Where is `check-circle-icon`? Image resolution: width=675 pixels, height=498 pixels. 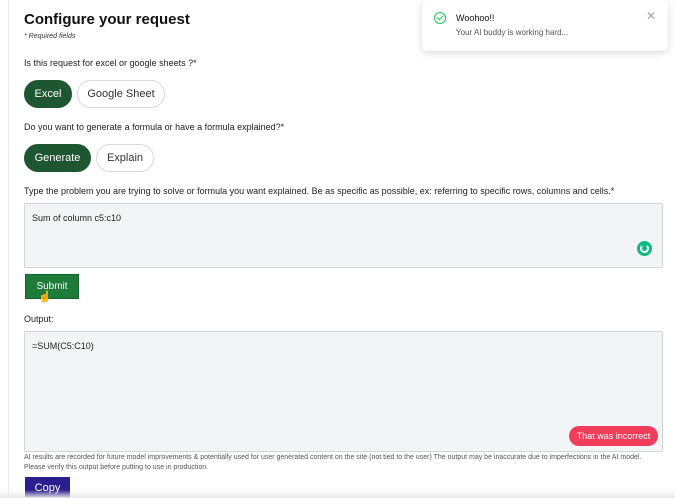
check-circle-icon is located at coordinates (440, 18).